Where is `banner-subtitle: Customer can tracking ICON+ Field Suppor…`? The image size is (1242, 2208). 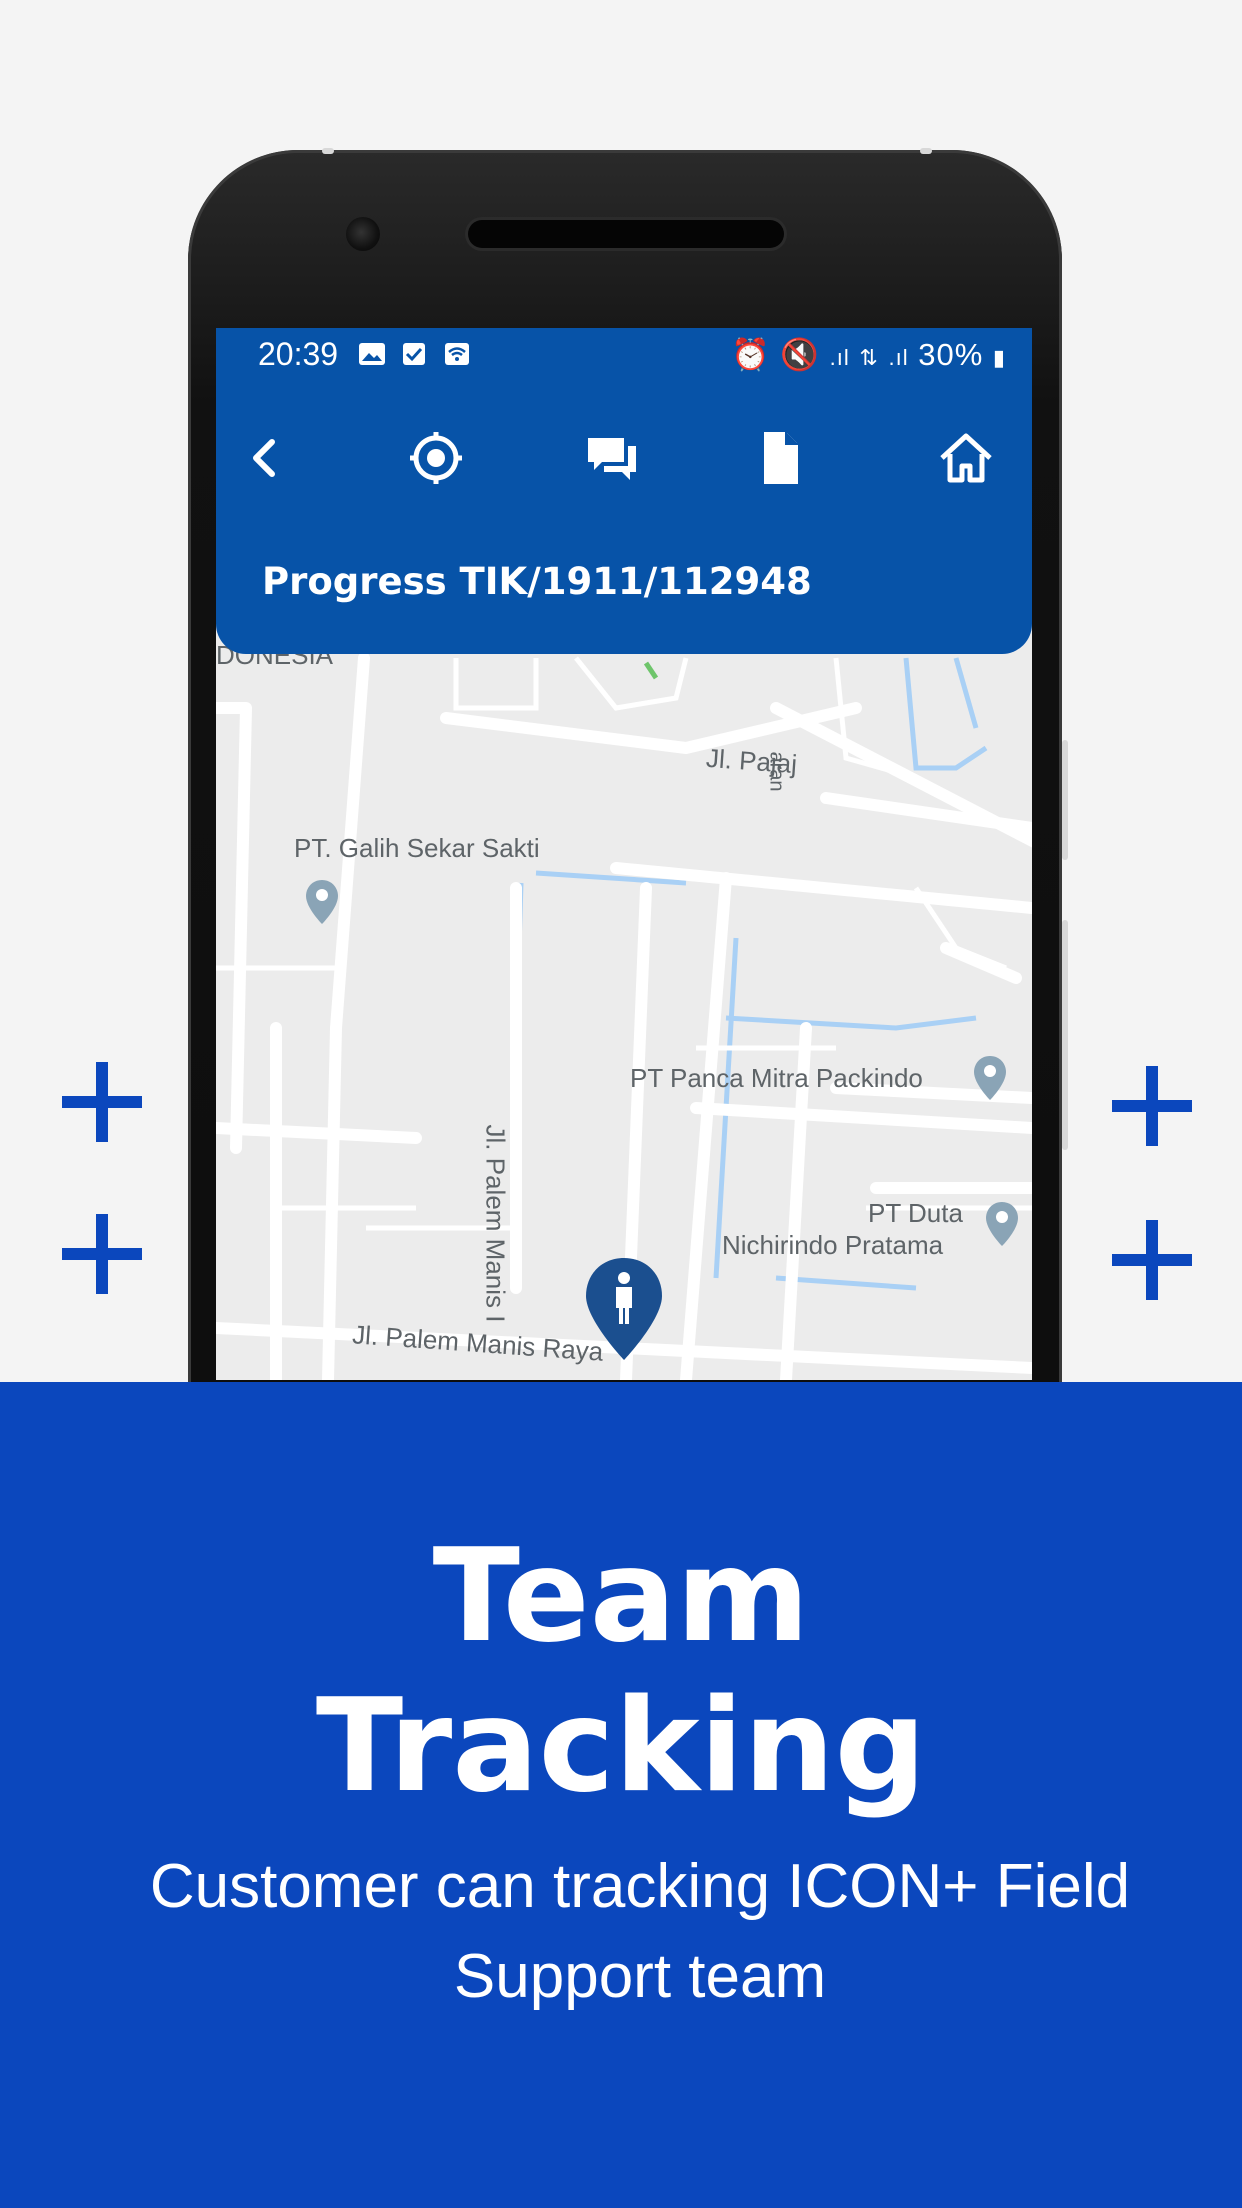
banner-subtitle: Customer can tracking ICON+ Field Suppor… is located at coordinates (640, 1932).